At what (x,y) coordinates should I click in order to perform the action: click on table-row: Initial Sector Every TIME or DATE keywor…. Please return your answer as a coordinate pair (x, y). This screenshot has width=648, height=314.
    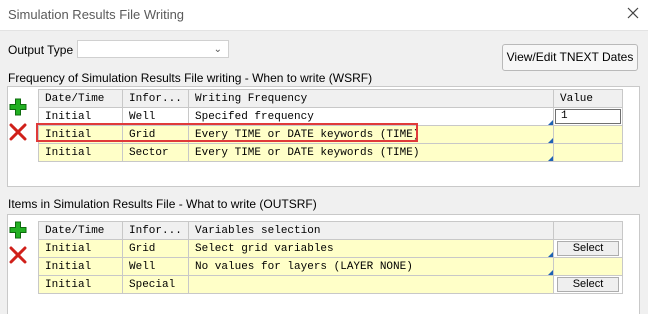
    Looking at the image, I should click on (330, 152).